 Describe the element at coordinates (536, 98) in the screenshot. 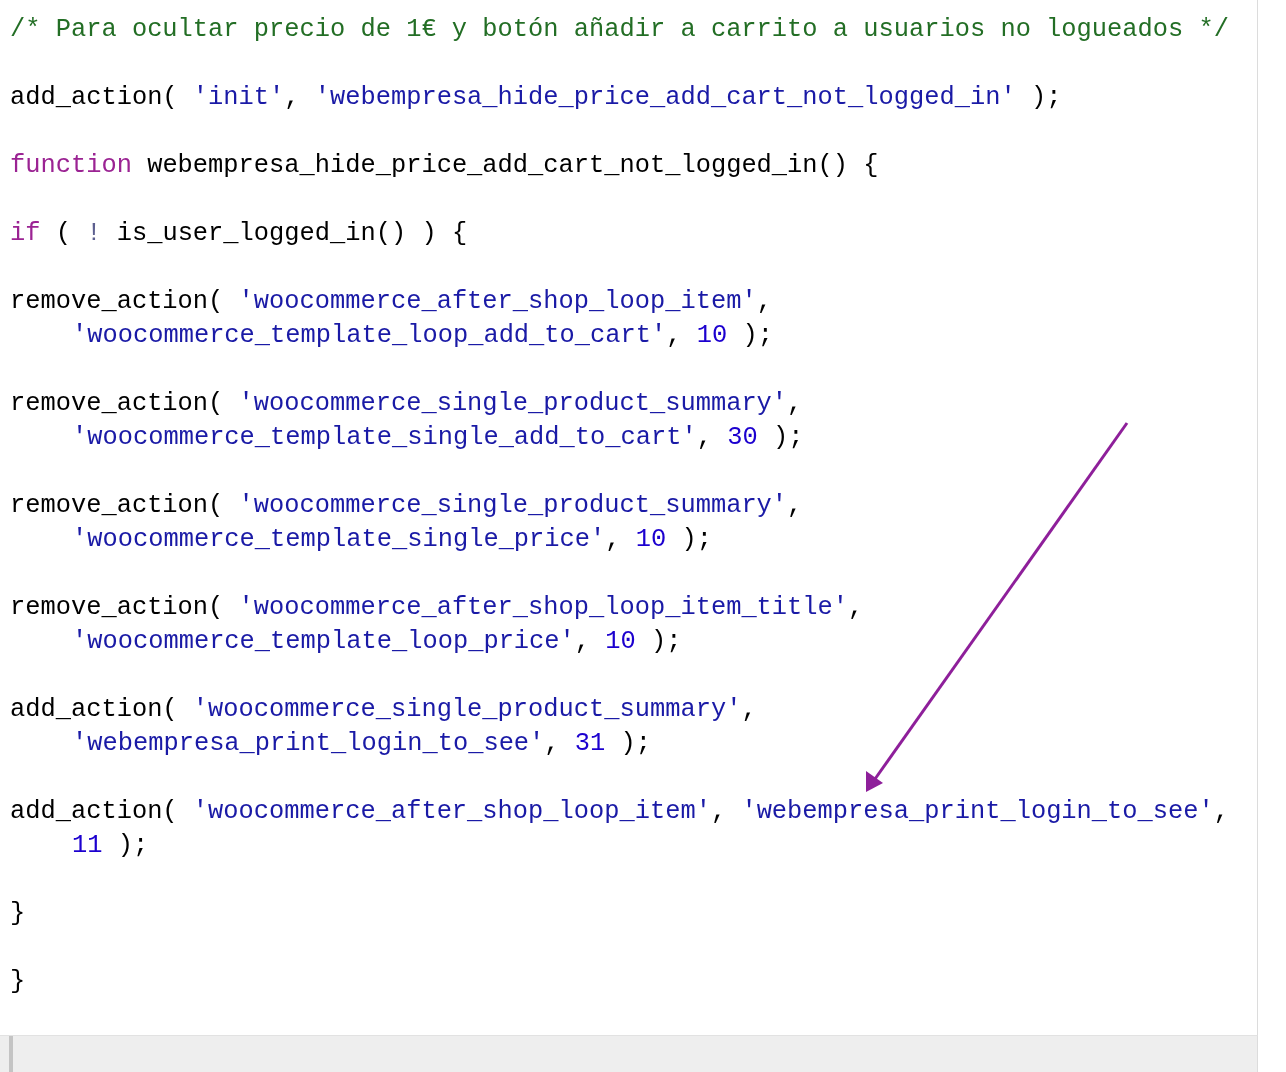

I see `code-line: add_action( 'init', 'webempresa_hide_price_add_cart_not_logged_in' );` at that location.